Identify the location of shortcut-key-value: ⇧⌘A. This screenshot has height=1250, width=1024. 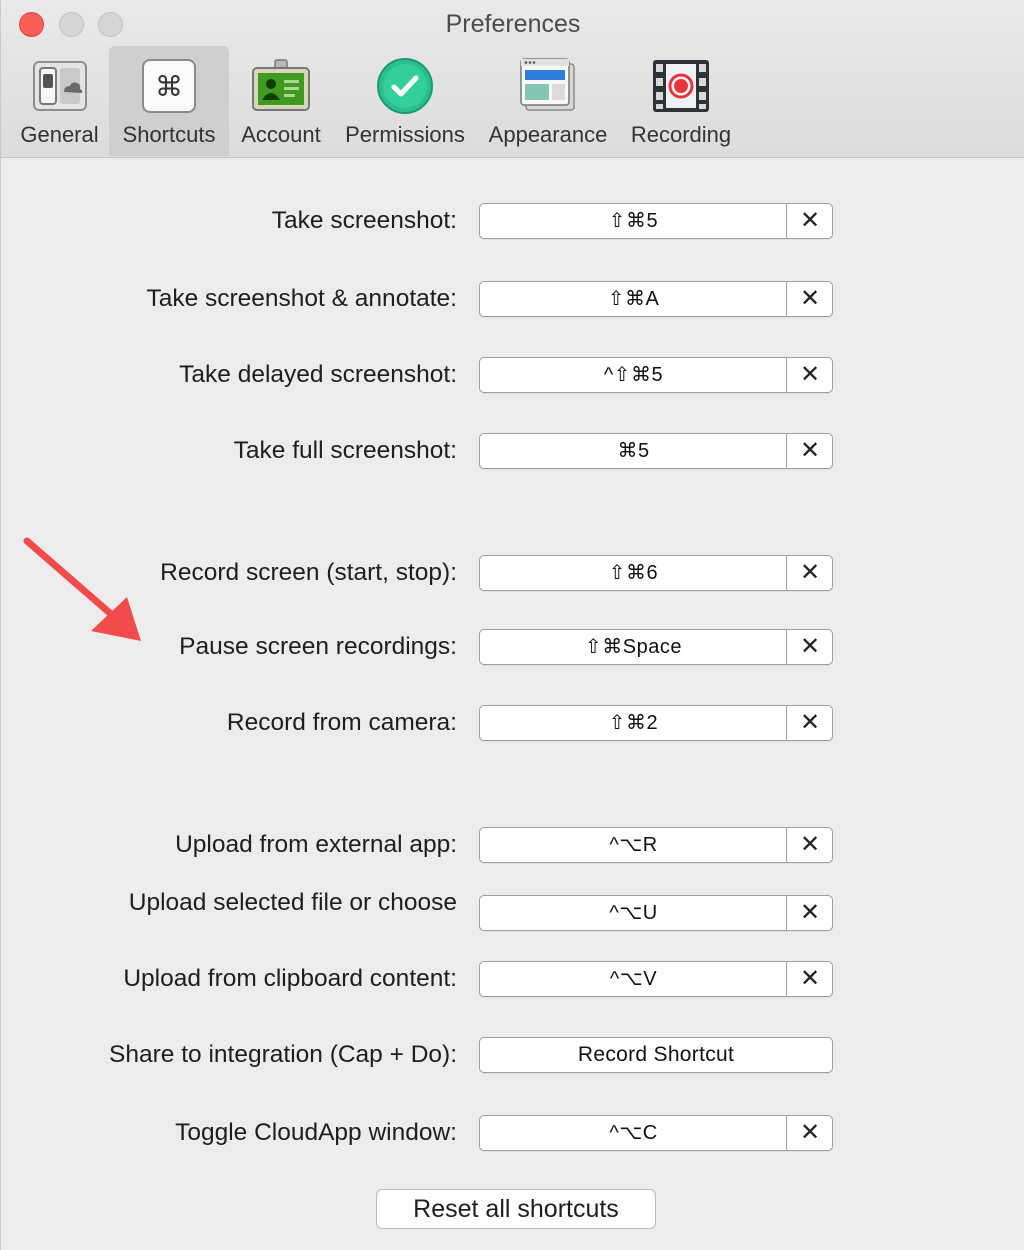
(633, 299).